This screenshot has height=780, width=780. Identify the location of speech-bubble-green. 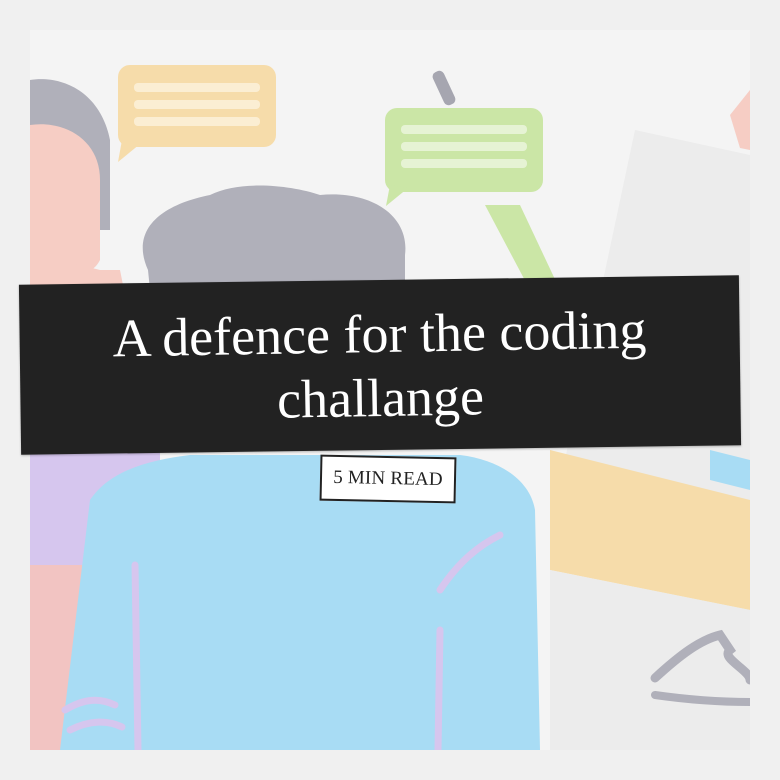
(464, 157).